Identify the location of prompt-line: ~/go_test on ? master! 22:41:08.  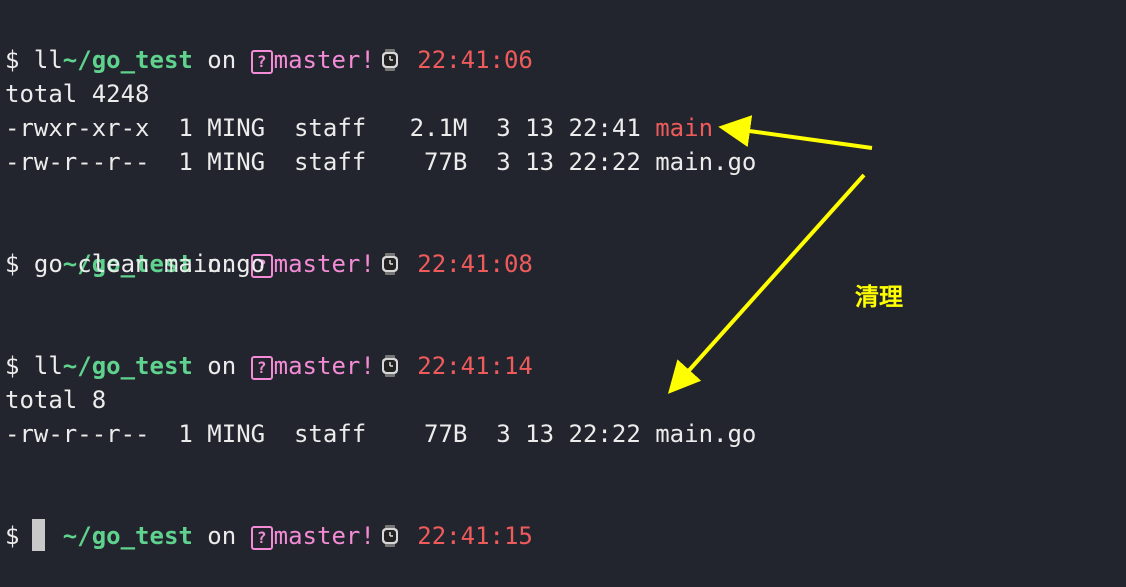
(269, 245).